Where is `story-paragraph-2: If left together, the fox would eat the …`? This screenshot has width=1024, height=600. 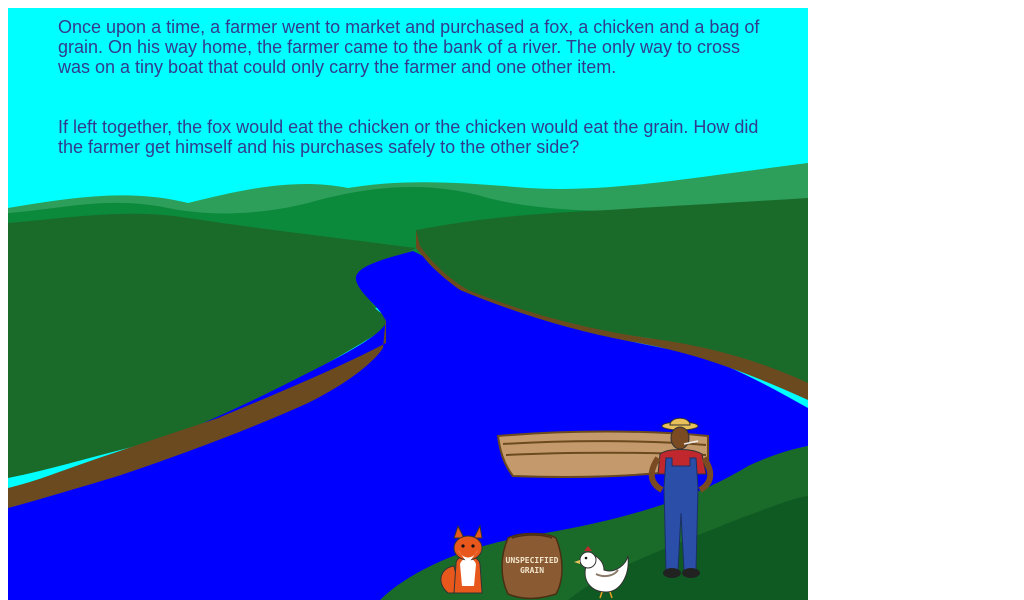 story-paragraph-2: If left together, the fox would eat the … is located at coordinates (408, 137).